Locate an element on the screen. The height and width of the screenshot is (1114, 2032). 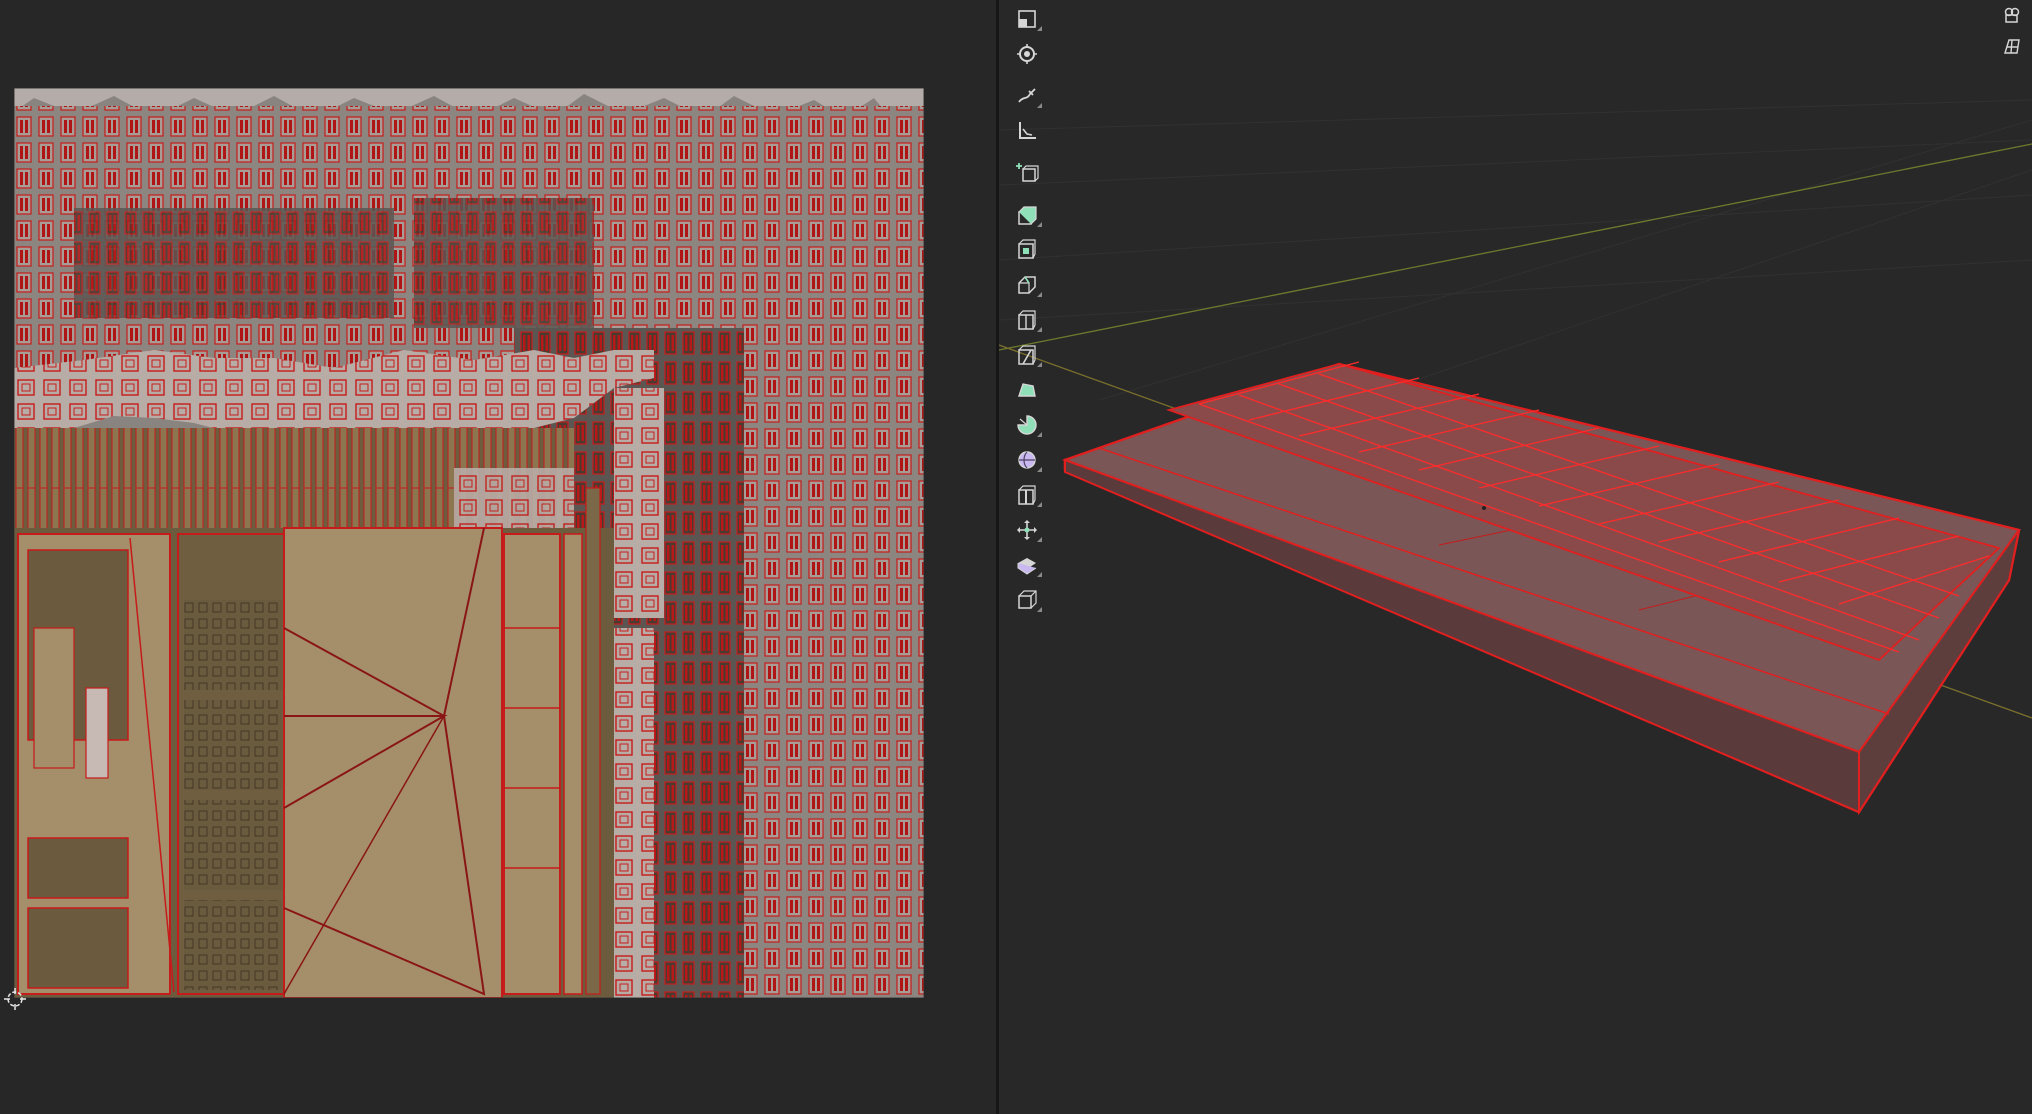
loop-cut-icon is located at coordinates (1027, 320).